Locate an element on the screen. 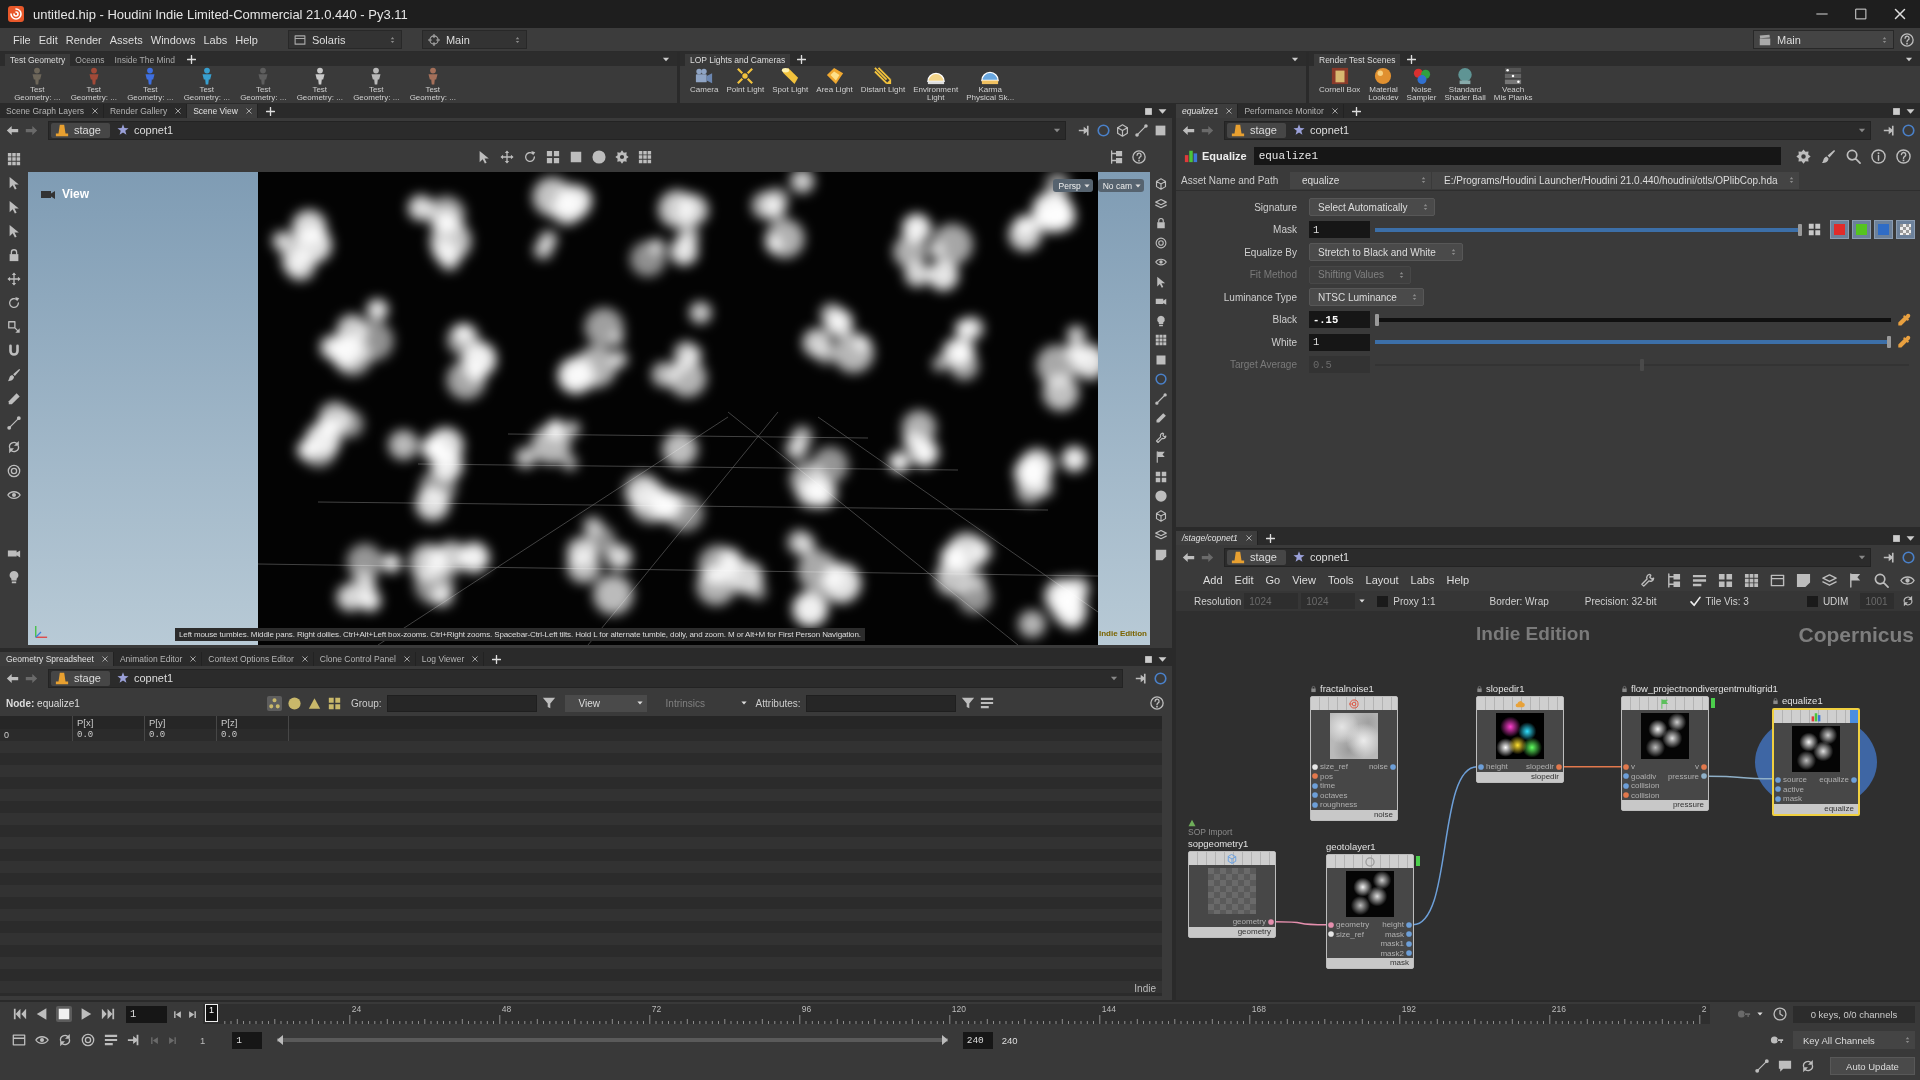 This screenshot has height=1080, width=1920. menu-item: Add is located at coordinates (1213, 580).